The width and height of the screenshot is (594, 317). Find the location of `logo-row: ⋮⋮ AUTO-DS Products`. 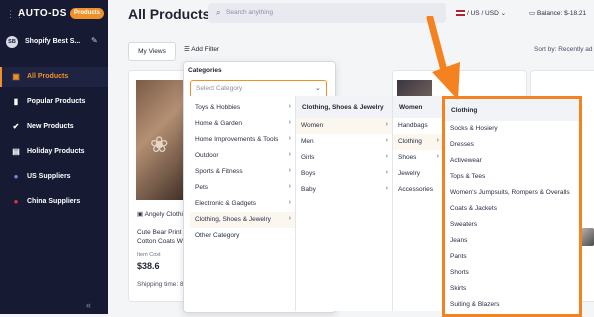

logo-row: ⋮⋮ AUTO-DS Products is located at coordinates (54, 14).